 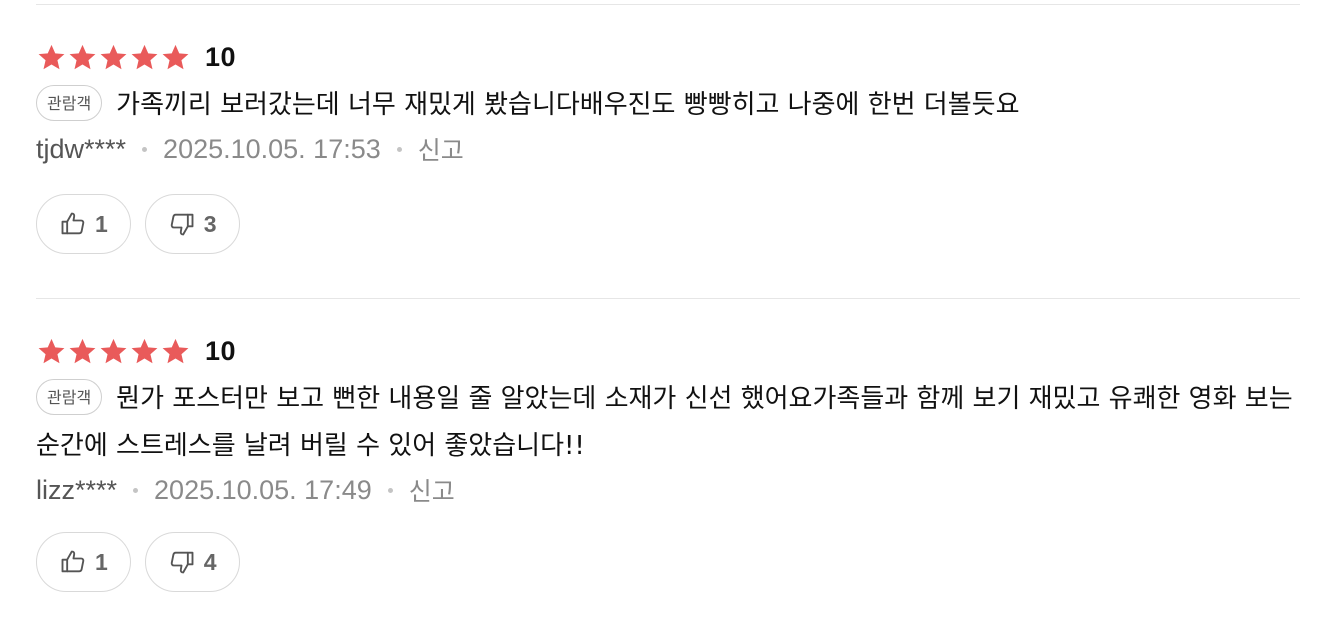 I want to click on review-date: 2025.10.05. 17:53, so click(x=272, y=148).